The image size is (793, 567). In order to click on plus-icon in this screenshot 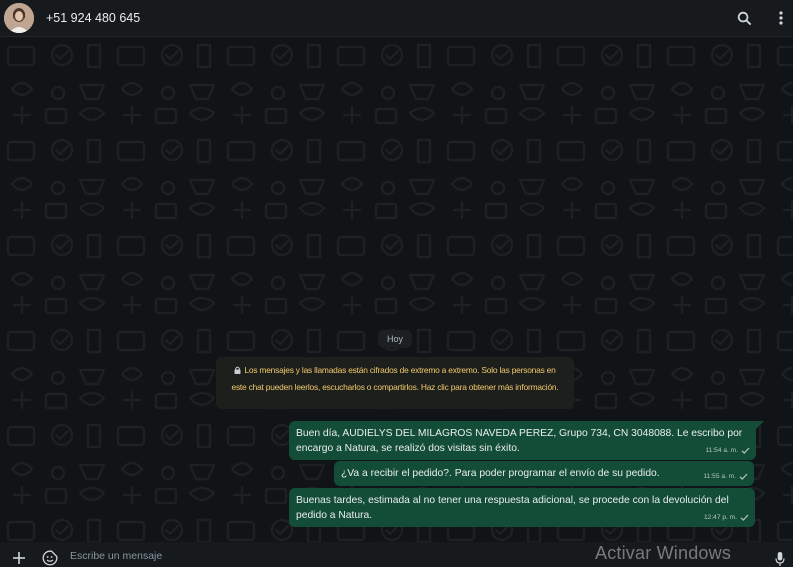, I will do `click(19, 558)`.